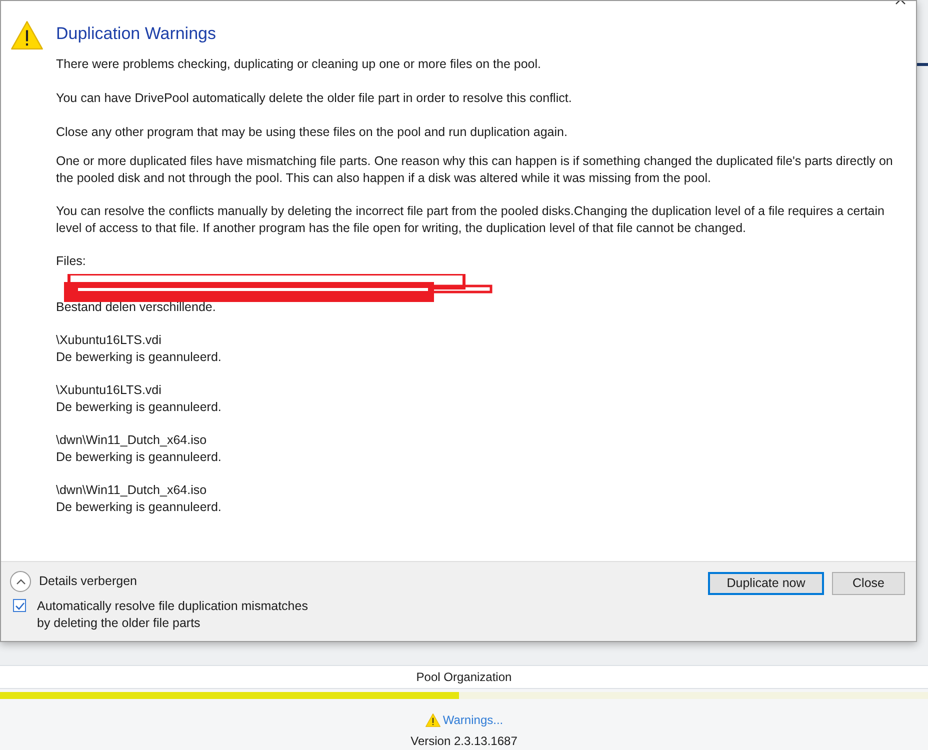 The height and width of the screenshot is (750, 928). What do you see at coordinates (475, 170) in the screenshot?
I see `details-text: One or more duplicated files have mismatching file parts. One reason why this can happen is if something changed the duplicated file's parts directly on the pooled disk and not through the pool. This can also happen if a disk was altered while it was missing from the pool.` at bounding box center [475, 170].